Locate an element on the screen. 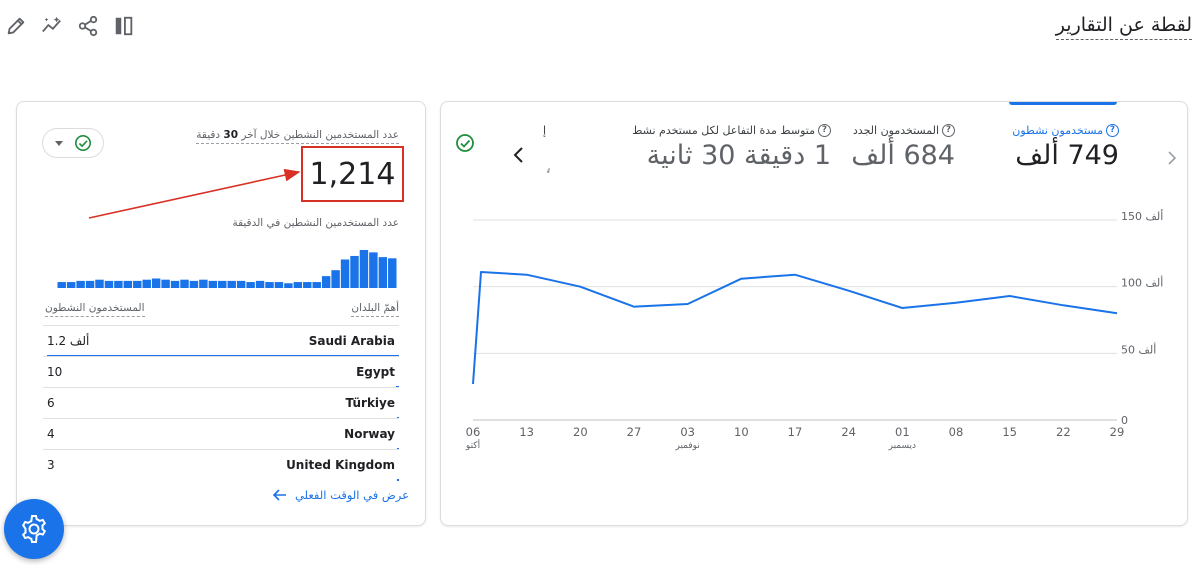 The width and height of the screenshot is (1200, 565). chevron-left-icon is located at coordinates (518, 155).